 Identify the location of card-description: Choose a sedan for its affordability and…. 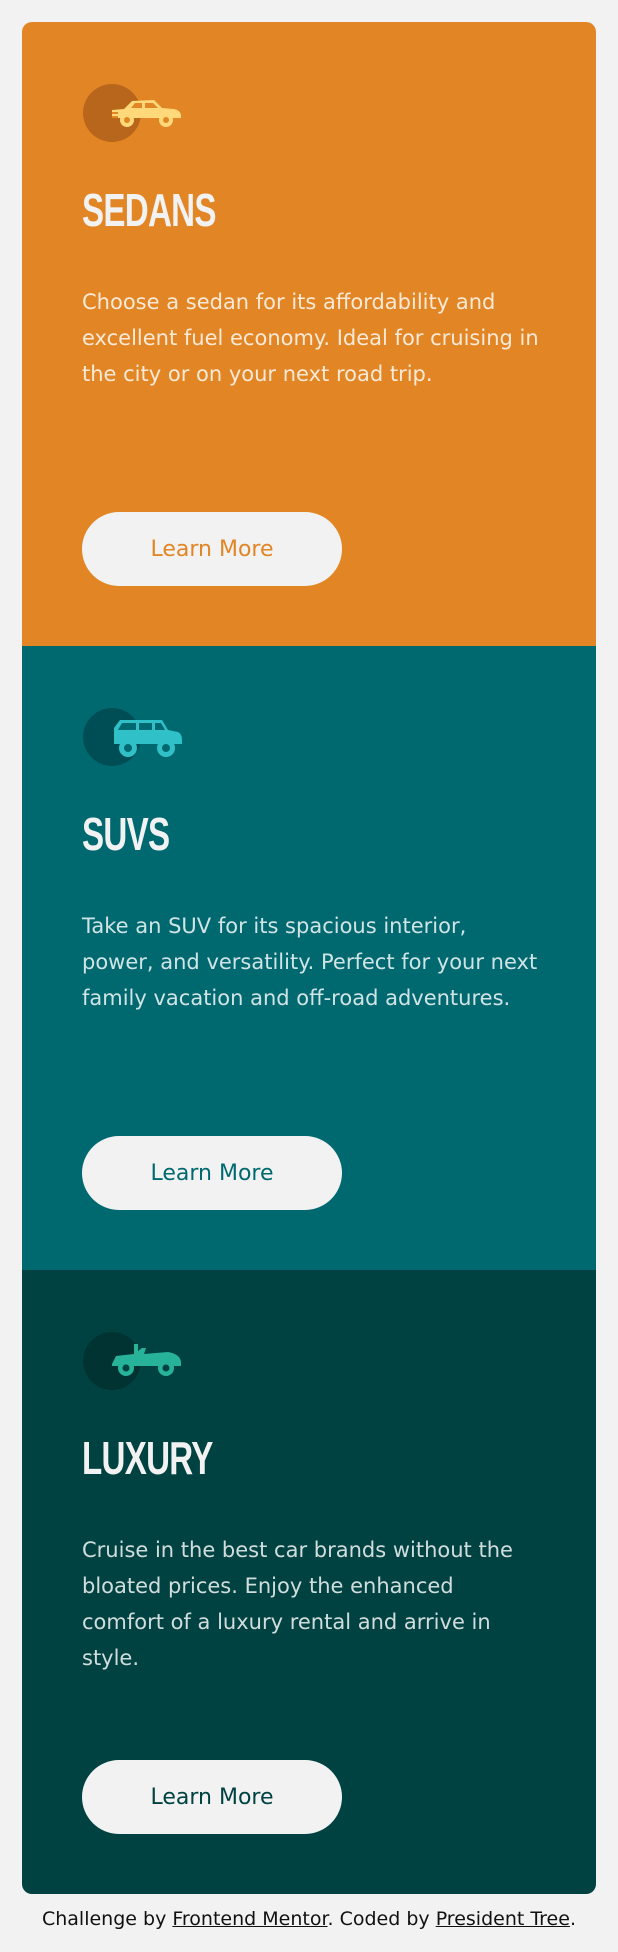
(310, 338).